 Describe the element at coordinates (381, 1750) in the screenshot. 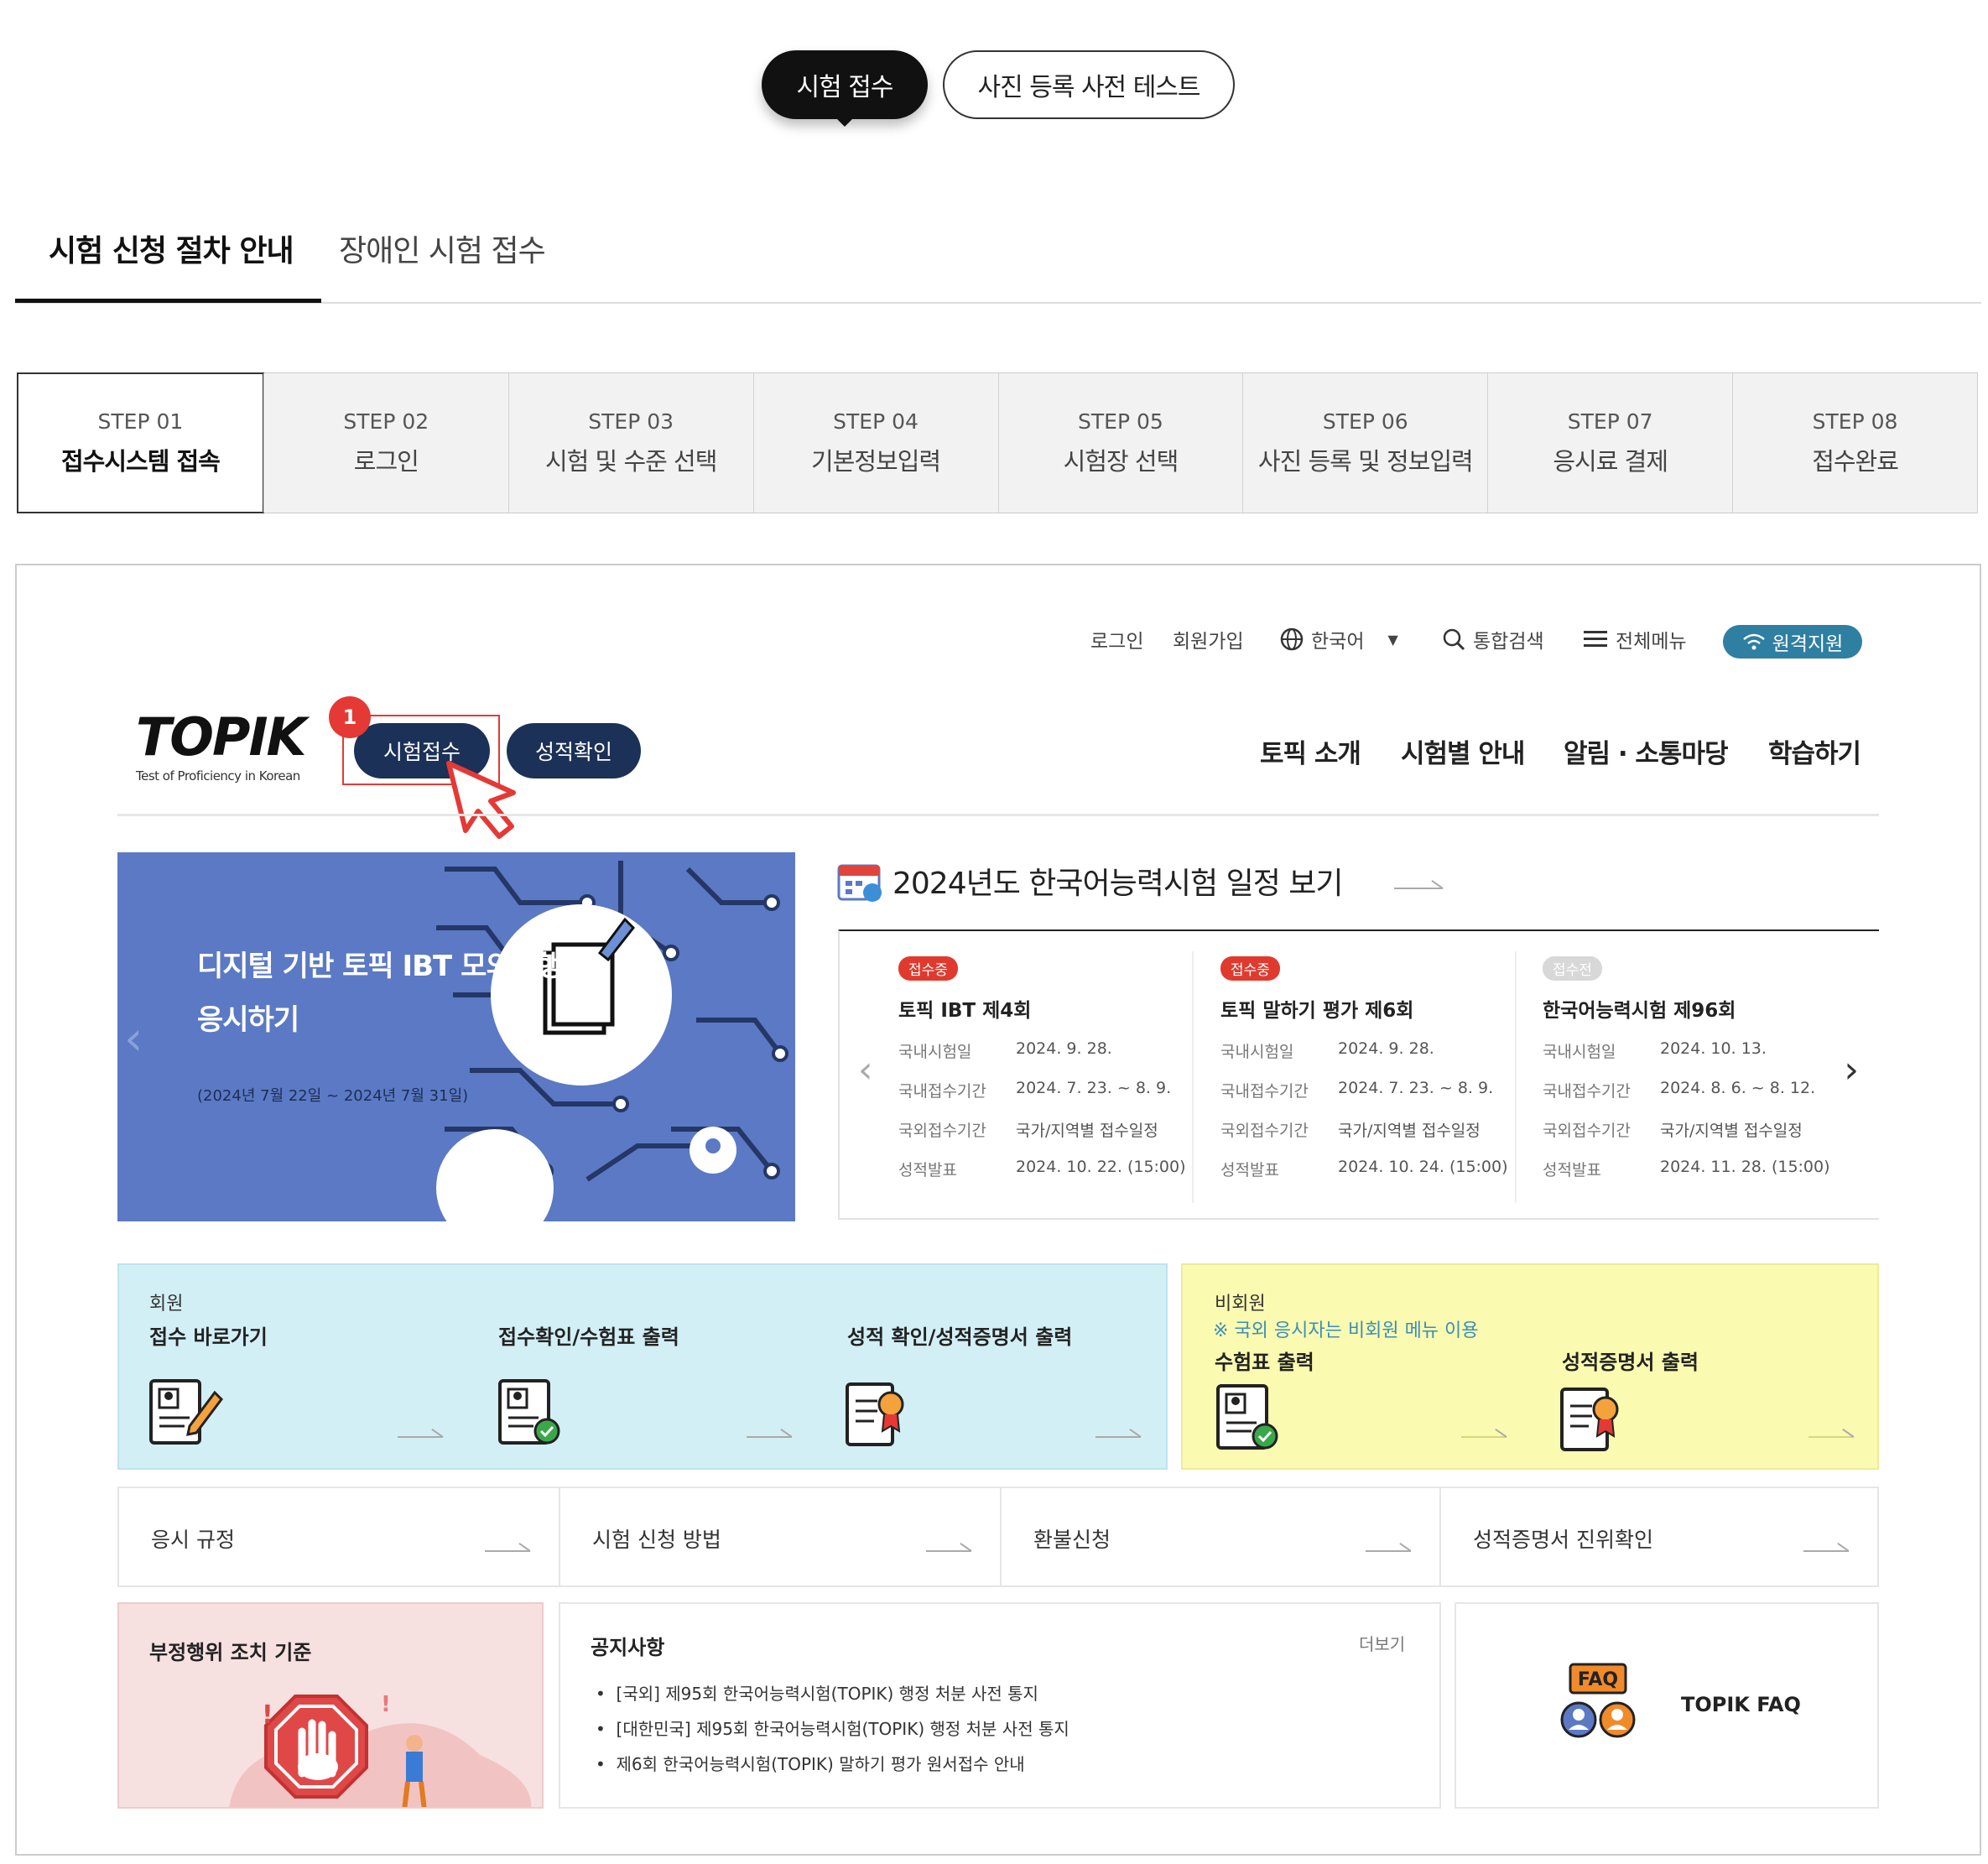

I see `stop-hand-illustration: ! !` at that location.